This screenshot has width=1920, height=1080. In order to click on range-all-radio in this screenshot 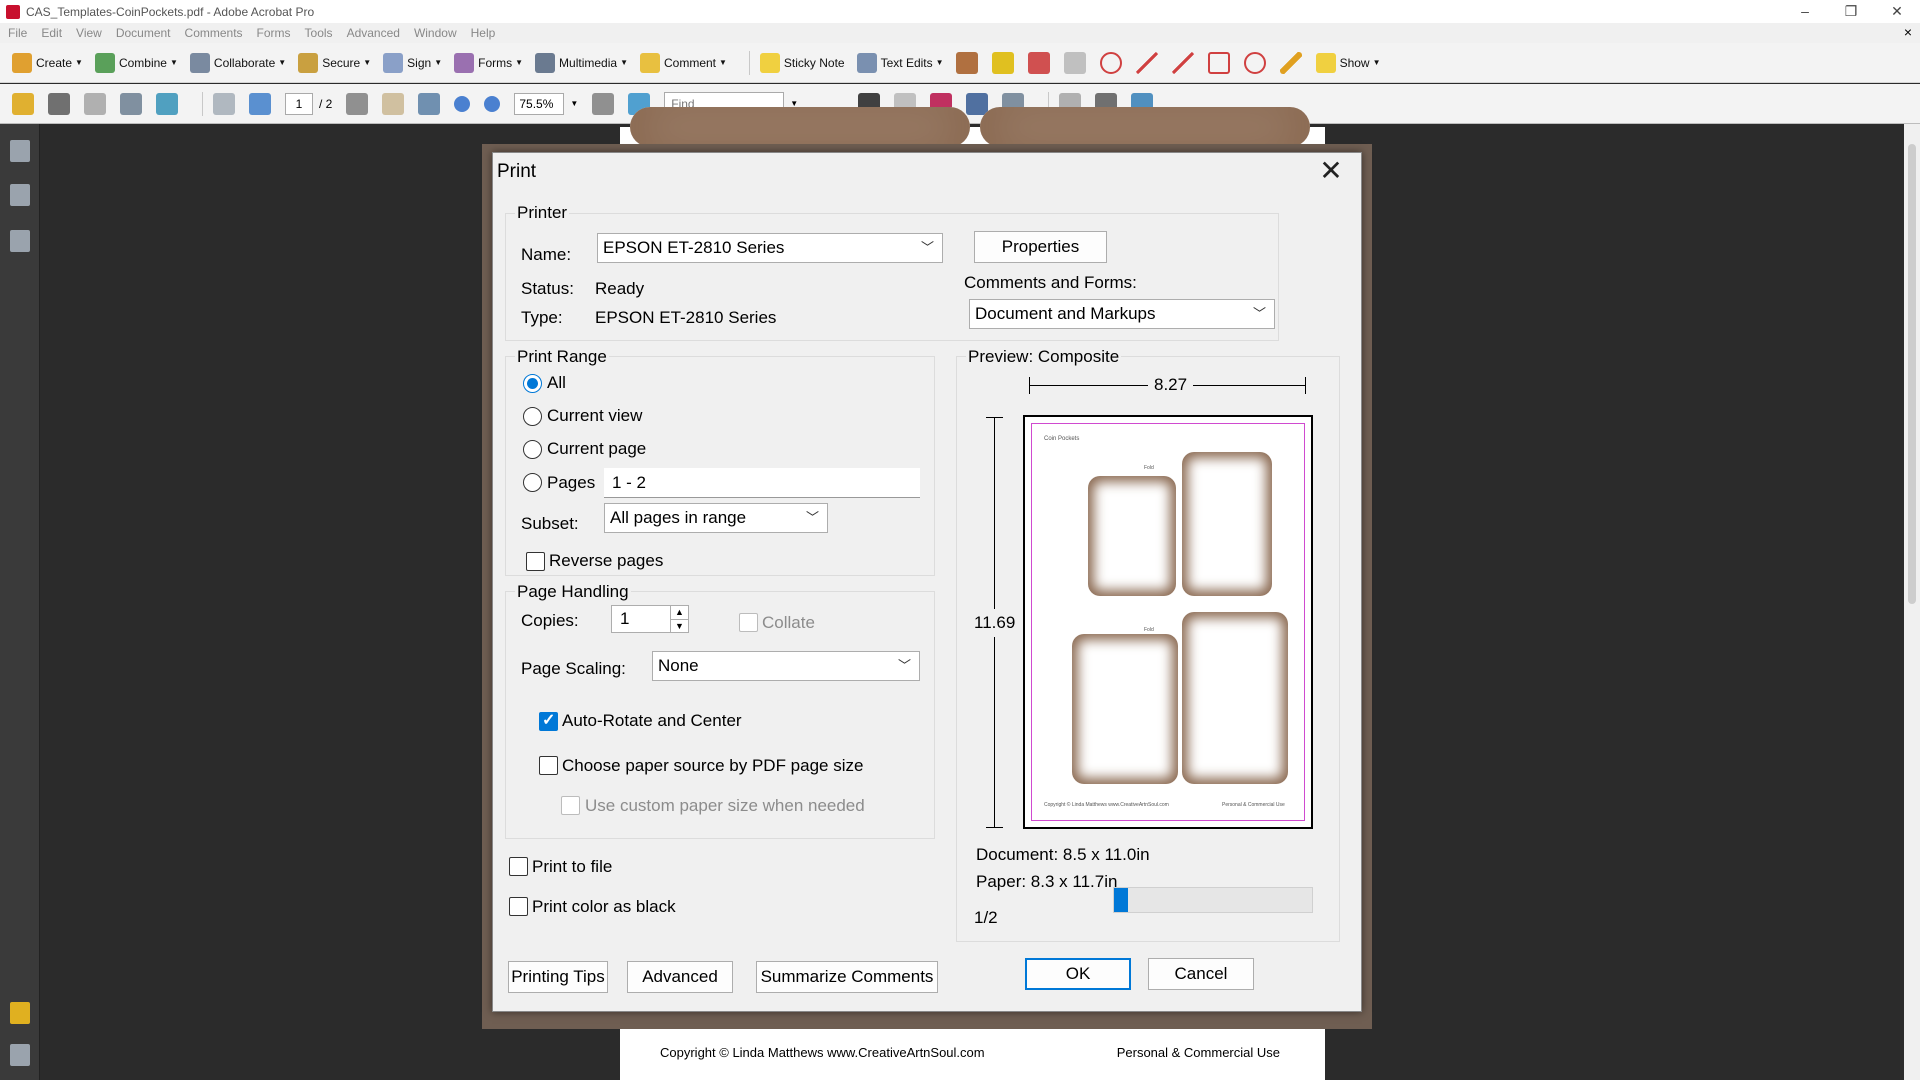, I will do `click(532, 383)`.